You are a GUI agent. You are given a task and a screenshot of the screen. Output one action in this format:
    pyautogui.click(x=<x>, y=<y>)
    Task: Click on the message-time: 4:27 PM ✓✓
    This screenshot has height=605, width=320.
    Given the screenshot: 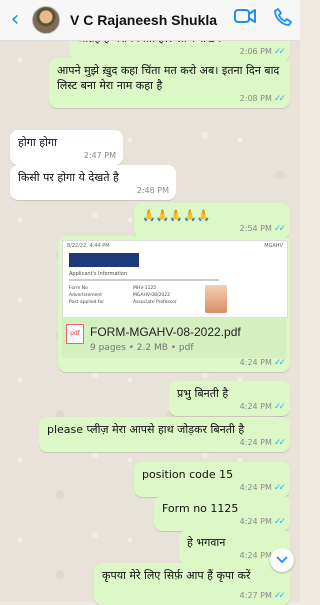 What is the action you would take?
    pyautogui.click(x=262, y=595)
    